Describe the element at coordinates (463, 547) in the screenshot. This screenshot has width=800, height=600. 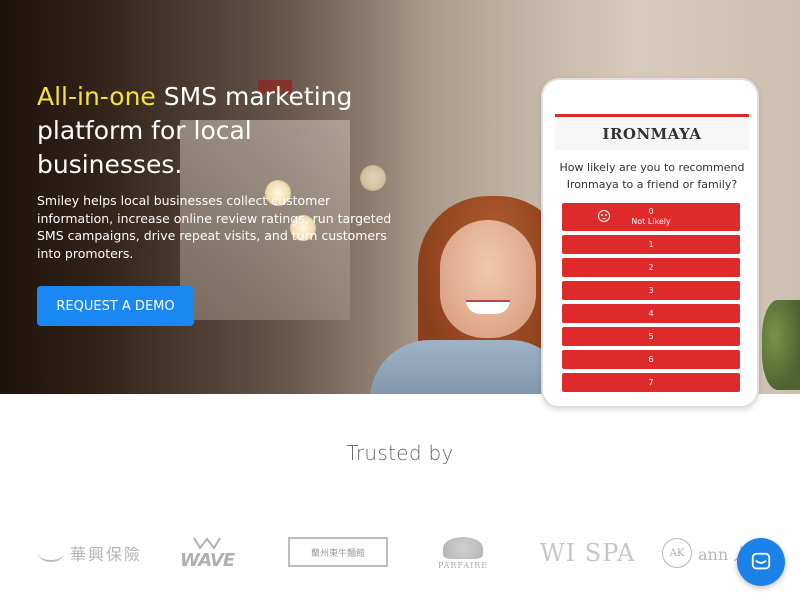
I see `crest-icon` at that location.